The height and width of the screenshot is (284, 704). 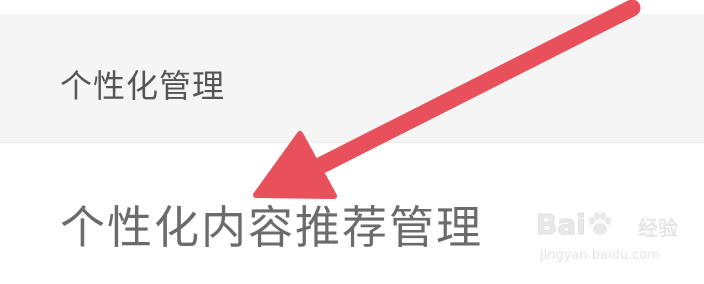 What do you see at coordinates (600, 223) in the screenshot?
I see `paw-icon` at bounding box center [600, 223].